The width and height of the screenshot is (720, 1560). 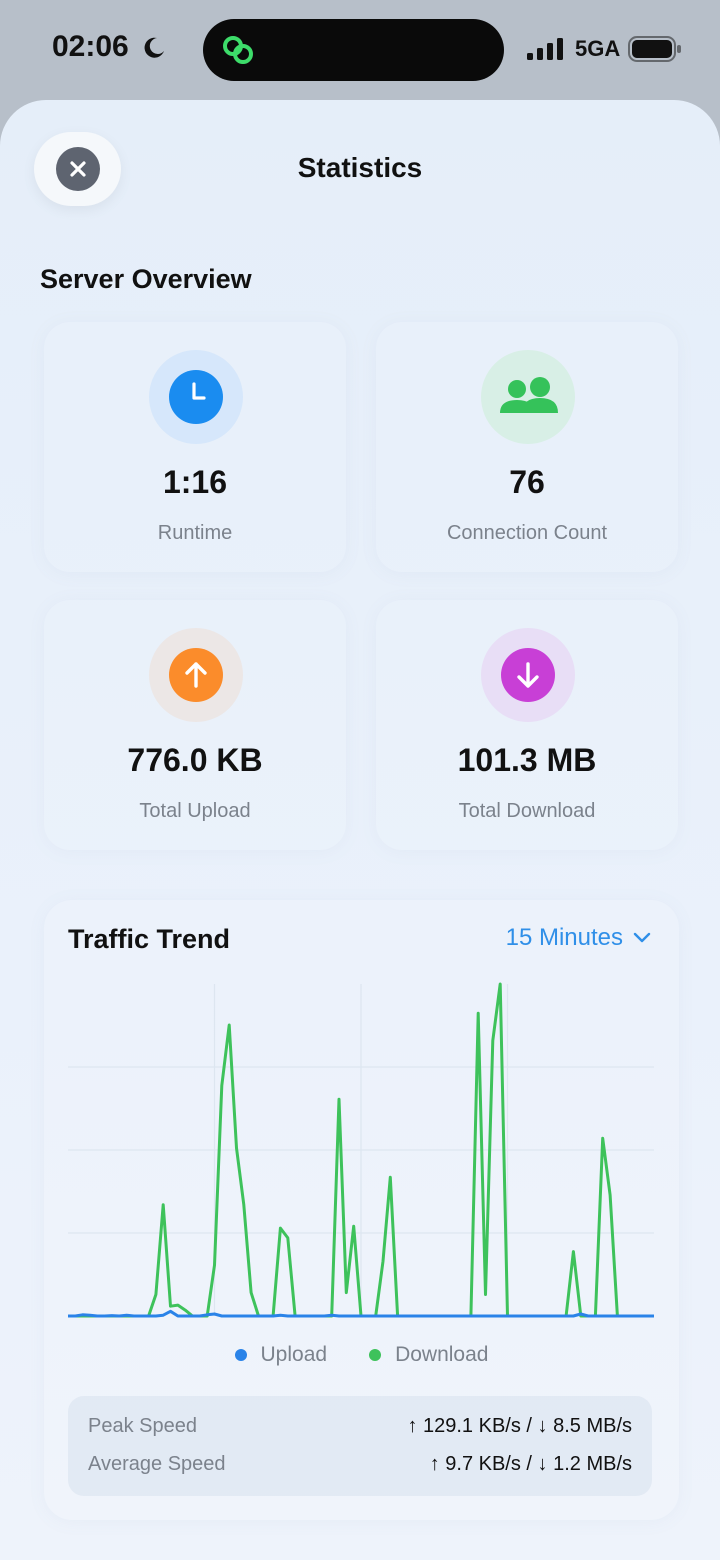 What do you see at coordinates (353, 50) in the screenshot?
I see `dynamic-island` at bounding box center [353, 50].